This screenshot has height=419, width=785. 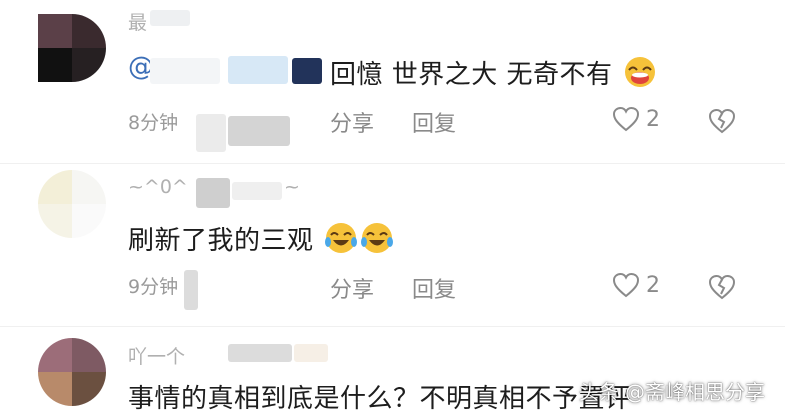 I want to click on username: 吖一个, so click(x=156, y=355).